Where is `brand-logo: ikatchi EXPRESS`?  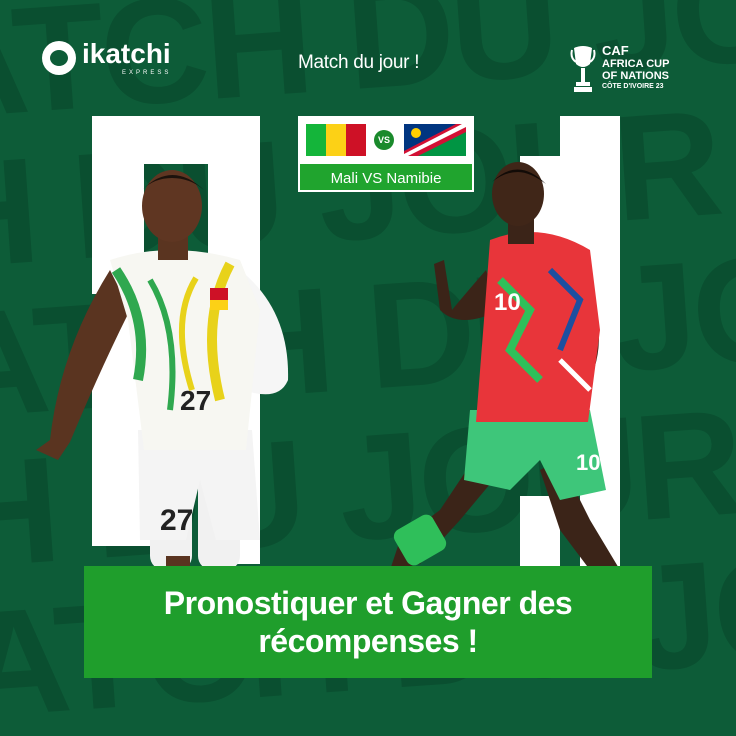 brand-logo: ikatchi EXPRESS is located at coordinates (106, 58).